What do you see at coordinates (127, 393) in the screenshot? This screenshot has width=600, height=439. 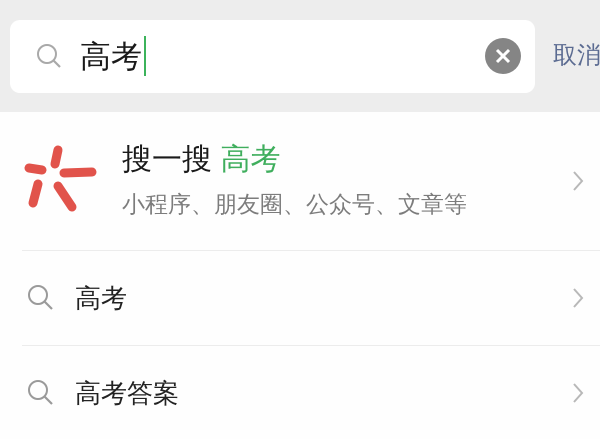 I see `suggestion-text: 高考答案` at bounding box center [127, 393].